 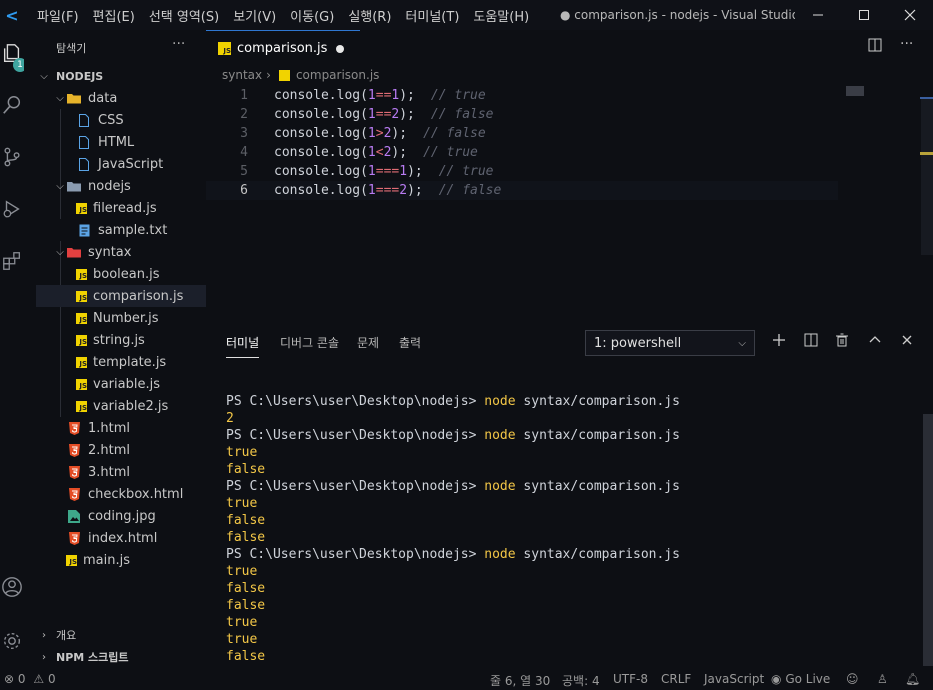 I want to click on breadcrumb: syntax › comparison.js, so click(x=300, y=75).